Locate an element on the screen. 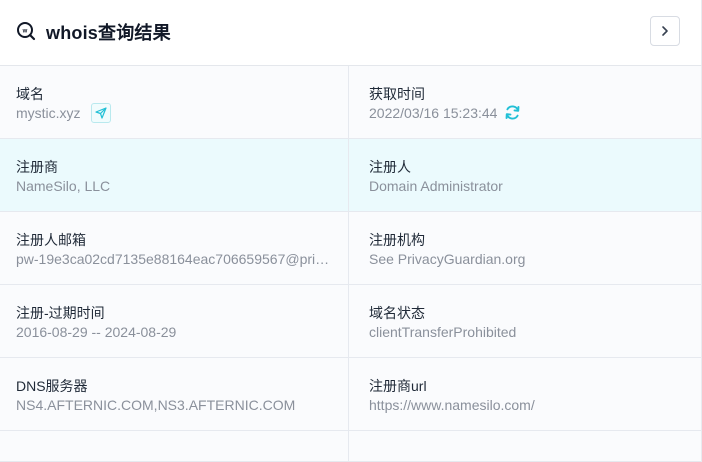 The image size is (702, 462). registrar-url-cell: 注册商url https://www.namesilo.com/ is located at coordinates (525, 394).